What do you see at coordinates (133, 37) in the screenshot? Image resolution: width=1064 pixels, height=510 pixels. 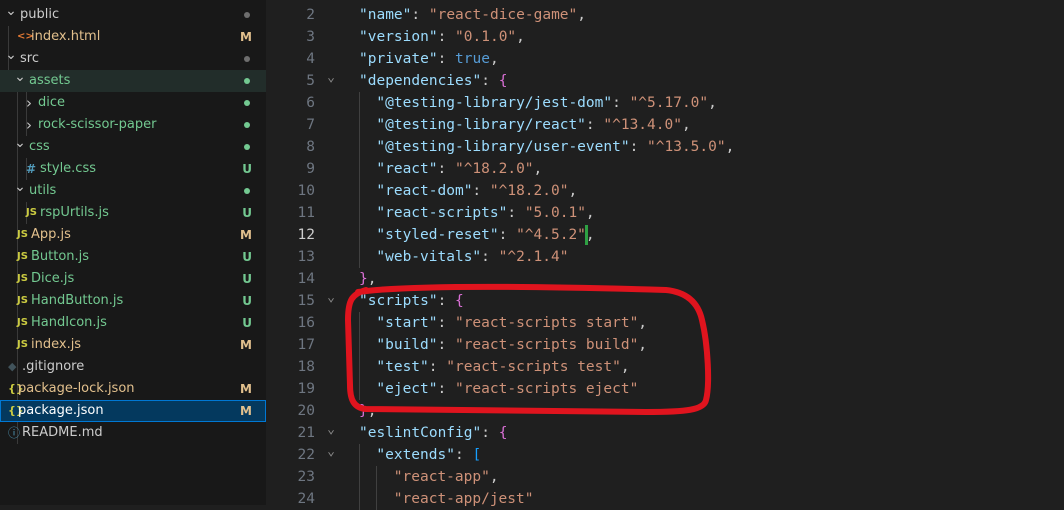 I see `file-item-index-html: <> index.html M` at bounding box center [133, 37].